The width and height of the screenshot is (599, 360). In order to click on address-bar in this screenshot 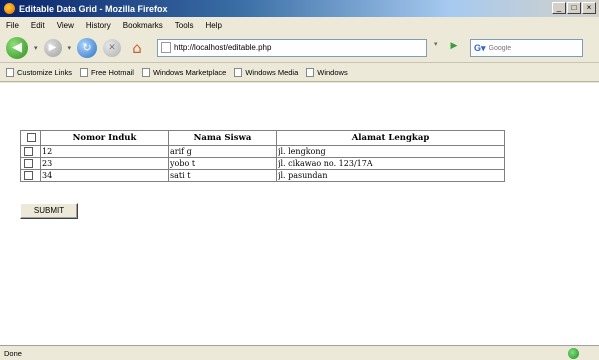, I will do `click(292, 47)`.